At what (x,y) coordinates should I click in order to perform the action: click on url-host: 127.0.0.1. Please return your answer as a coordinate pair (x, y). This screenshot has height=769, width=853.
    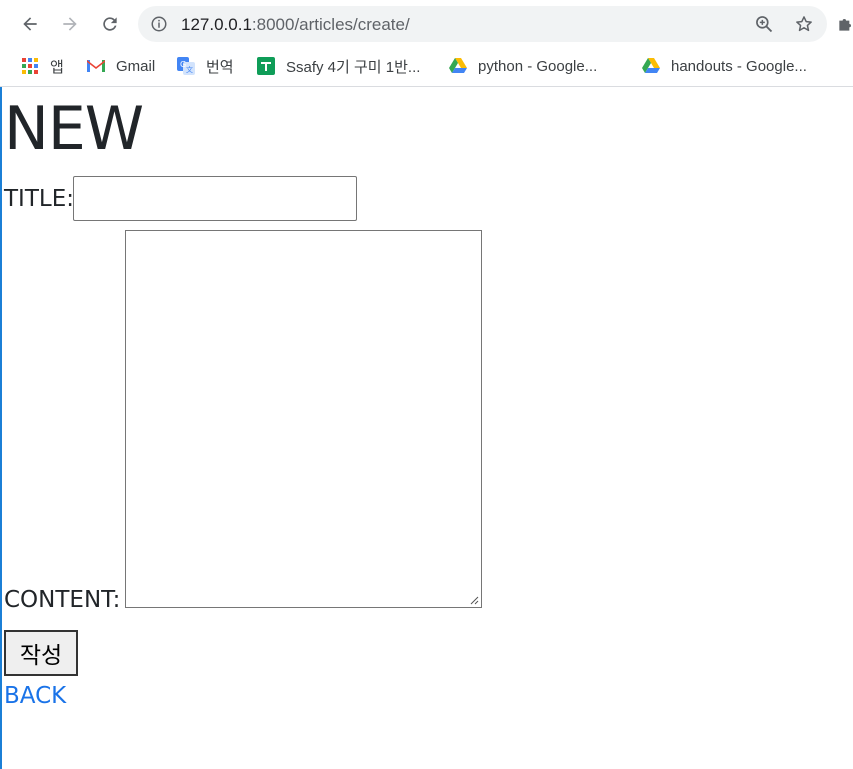
    Looking at the image, I should click on (216, 24).